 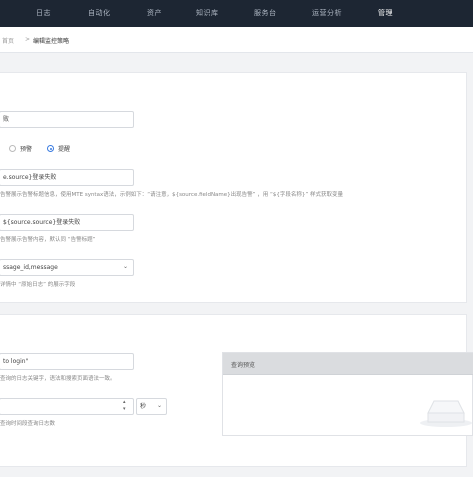 I want to click on nav-item-admin: 管理, so click(x=385, y=13).